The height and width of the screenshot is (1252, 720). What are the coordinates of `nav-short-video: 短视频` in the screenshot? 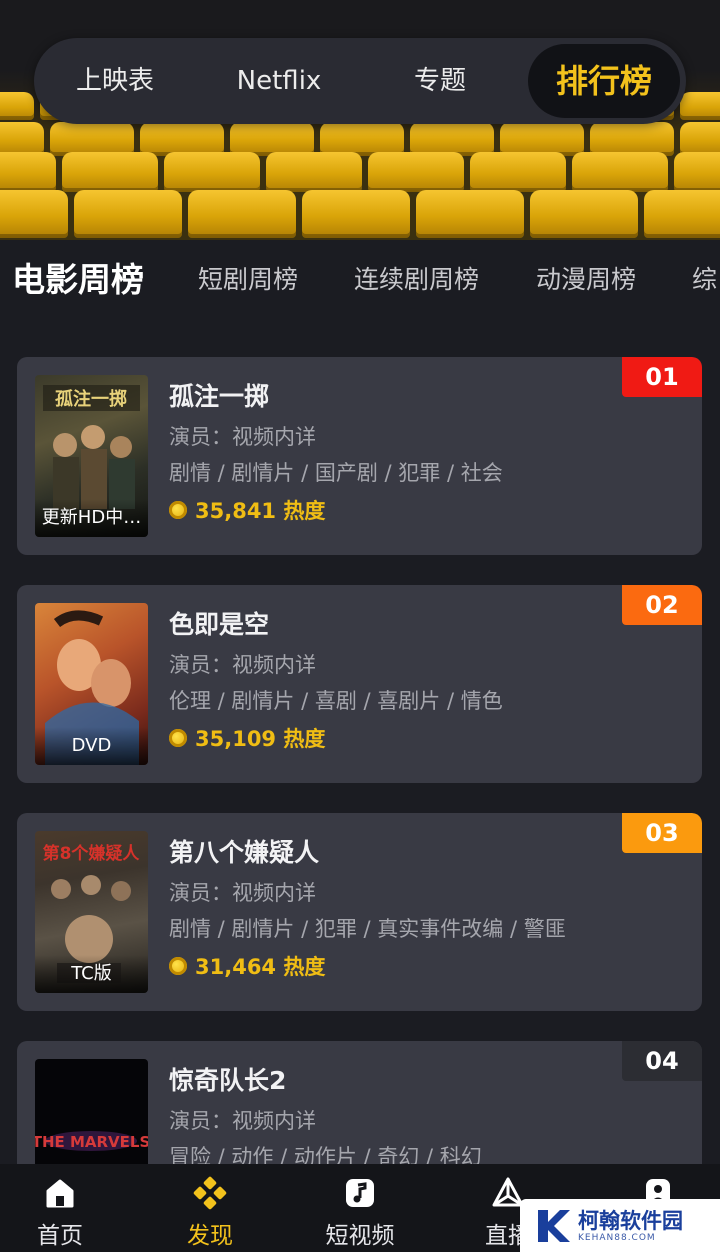 It's located at (360, 1208).